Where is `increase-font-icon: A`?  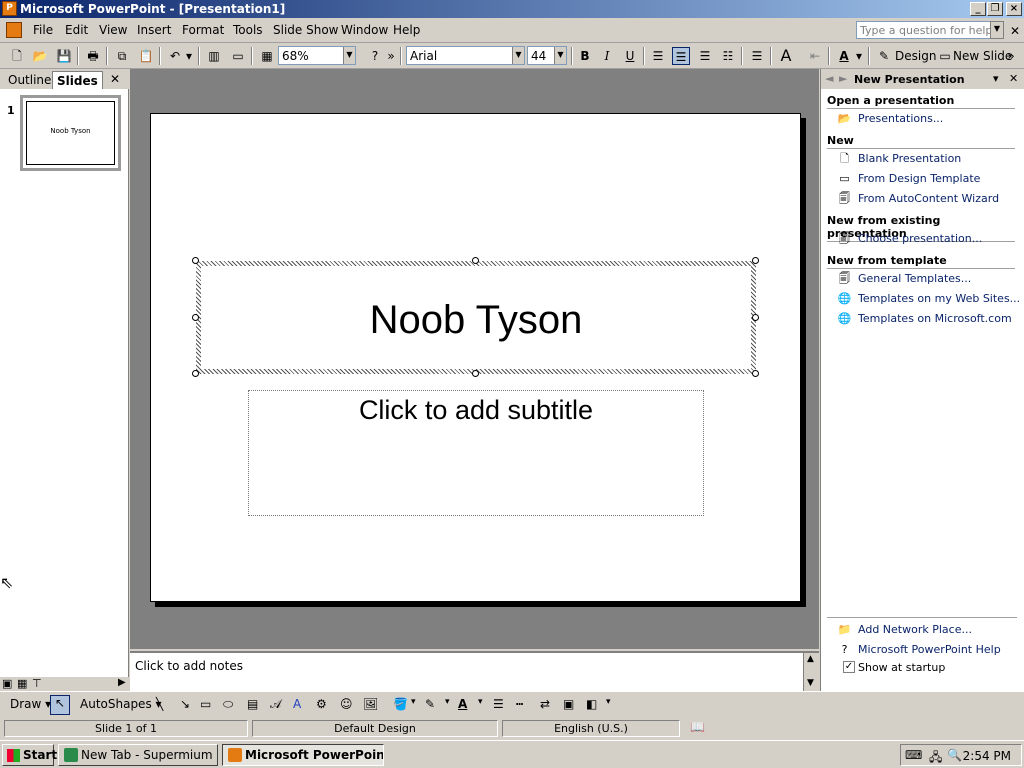
increase-font-icon: A is located at coordinates (786, 56).